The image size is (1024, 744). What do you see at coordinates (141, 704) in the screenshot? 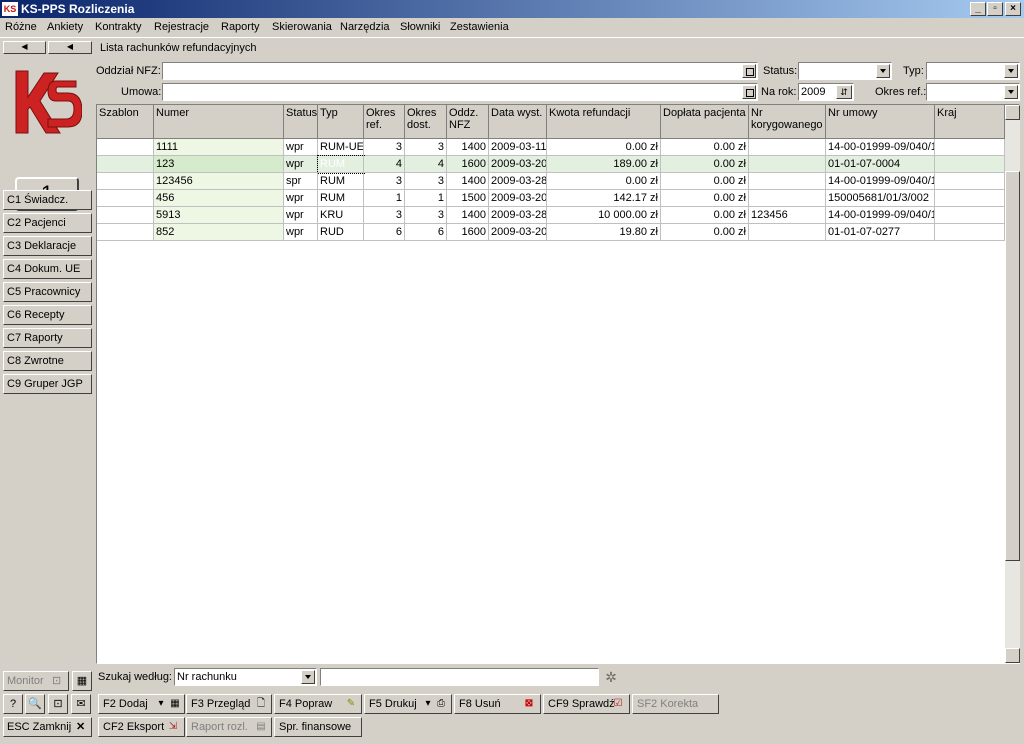
I see `add-button: F2 Dodaj ▾ ▦` at bounding box center [141, 704].